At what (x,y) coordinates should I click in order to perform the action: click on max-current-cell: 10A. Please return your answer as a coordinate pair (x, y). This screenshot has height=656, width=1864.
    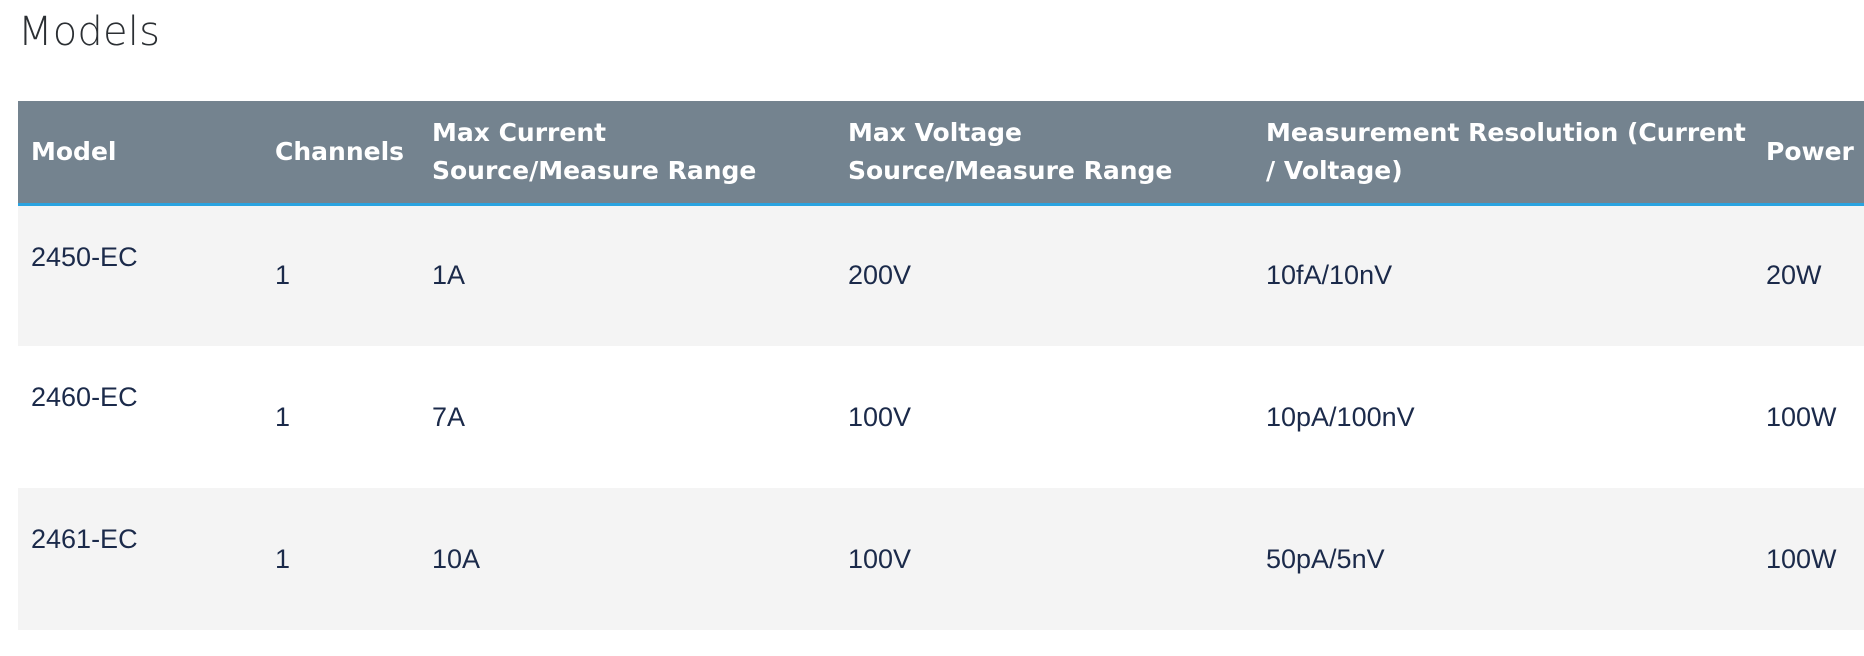
    Looking at the image, I should click on (456, 558).